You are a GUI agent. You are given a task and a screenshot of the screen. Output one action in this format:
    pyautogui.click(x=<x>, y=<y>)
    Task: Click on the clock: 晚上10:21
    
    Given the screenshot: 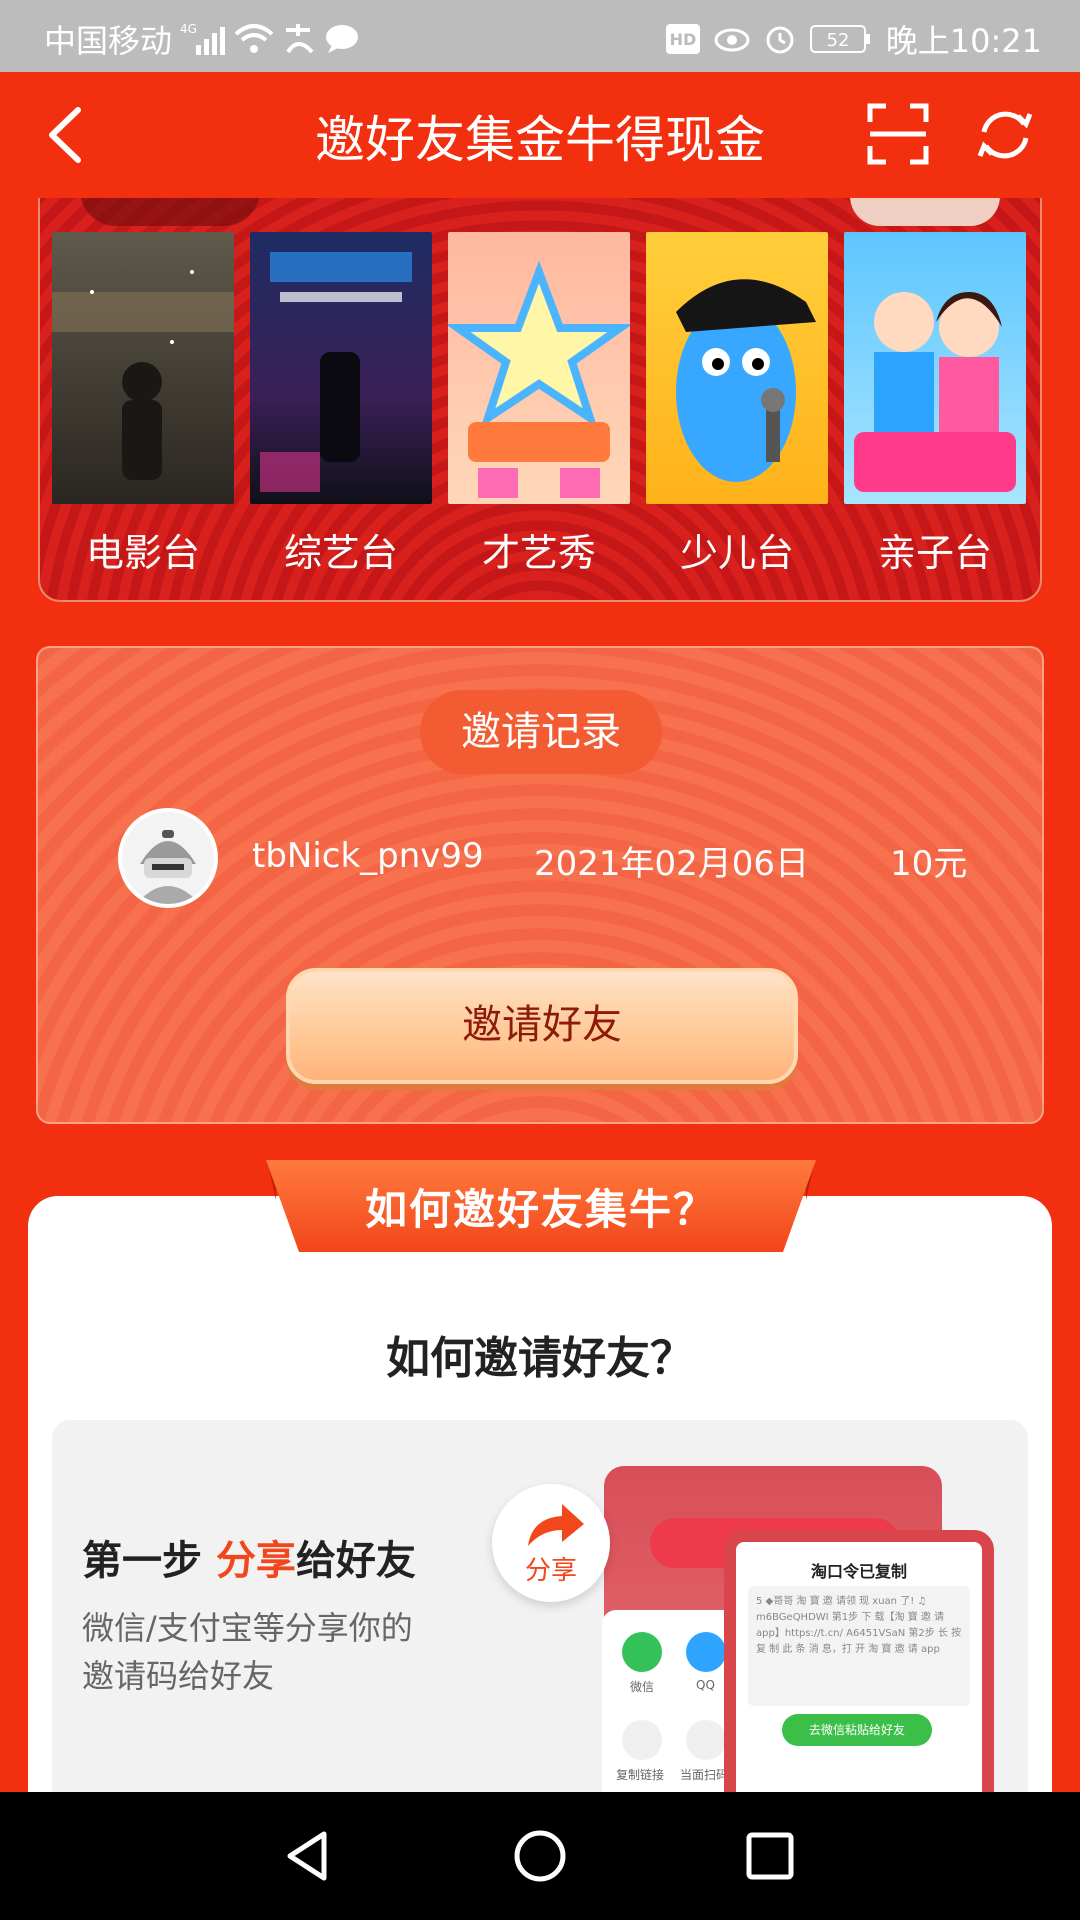 What is the action you would take?
    pyautogui.click(x=963, y=41)
    